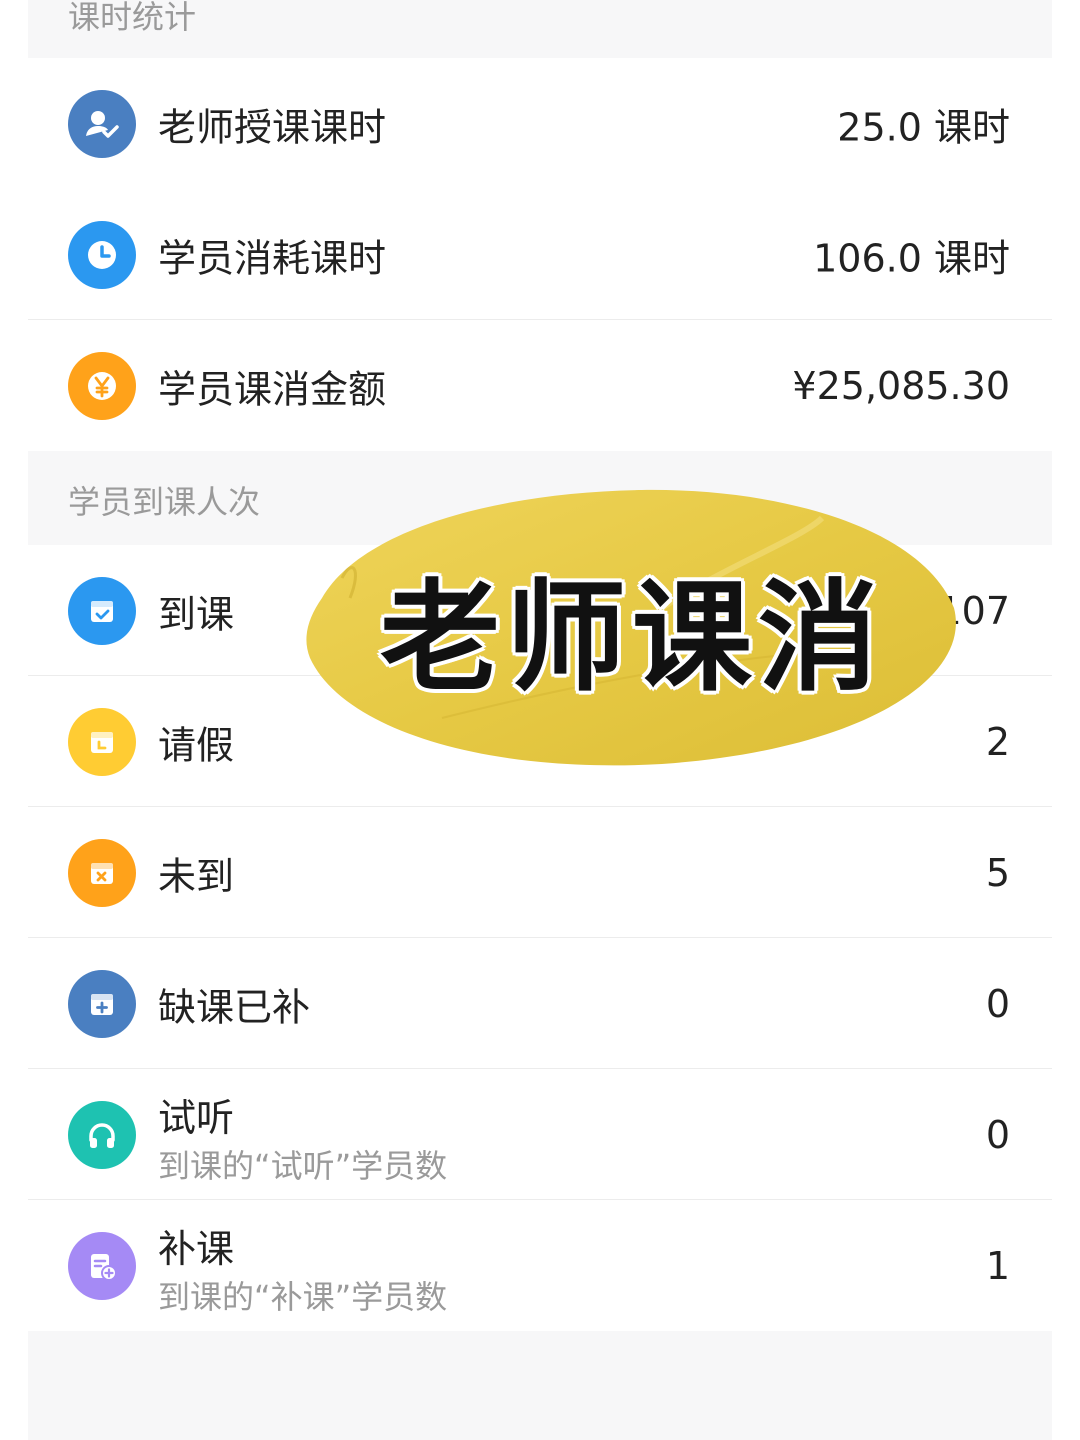  I want to click on calendar-check-icon, so click(102, 610).